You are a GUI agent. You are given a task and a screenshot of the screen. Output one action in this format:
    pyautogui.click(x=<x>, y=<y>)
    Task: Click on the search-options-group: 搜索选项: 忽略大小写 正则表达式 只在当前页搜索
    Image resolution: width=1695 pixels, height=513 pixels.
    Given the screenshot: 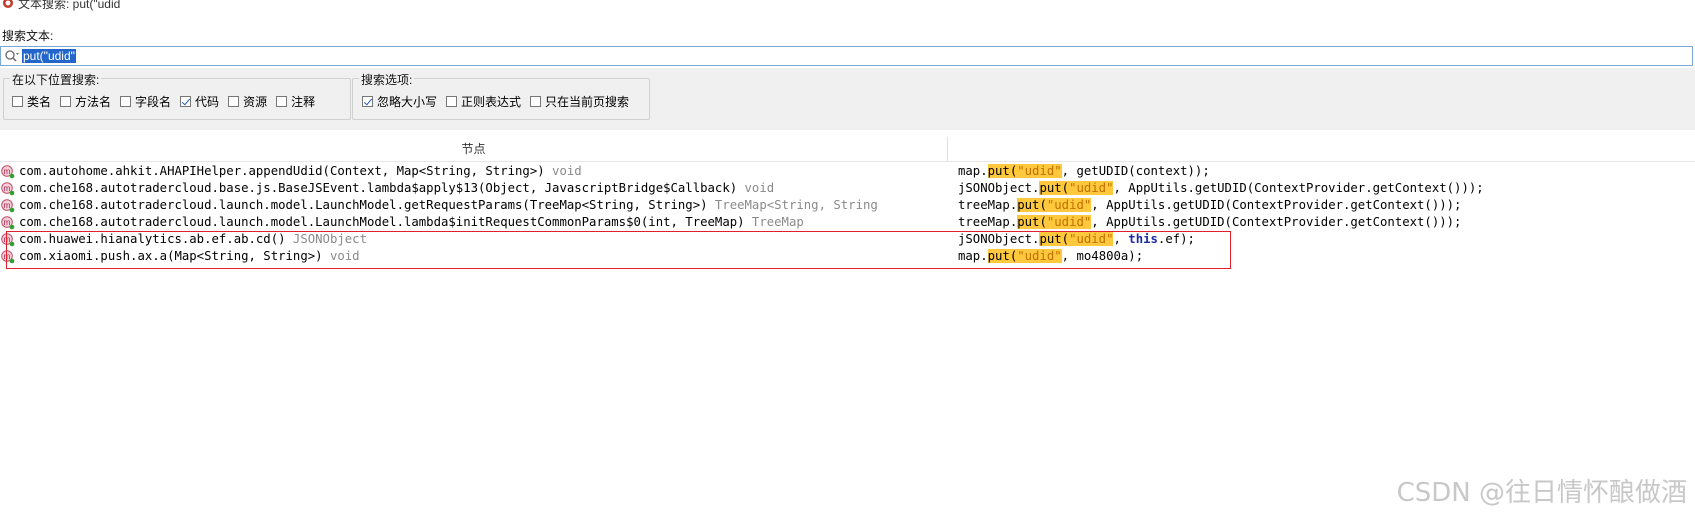 What is the action you would take?
    pyautogui.click(x=501, y=95)
    